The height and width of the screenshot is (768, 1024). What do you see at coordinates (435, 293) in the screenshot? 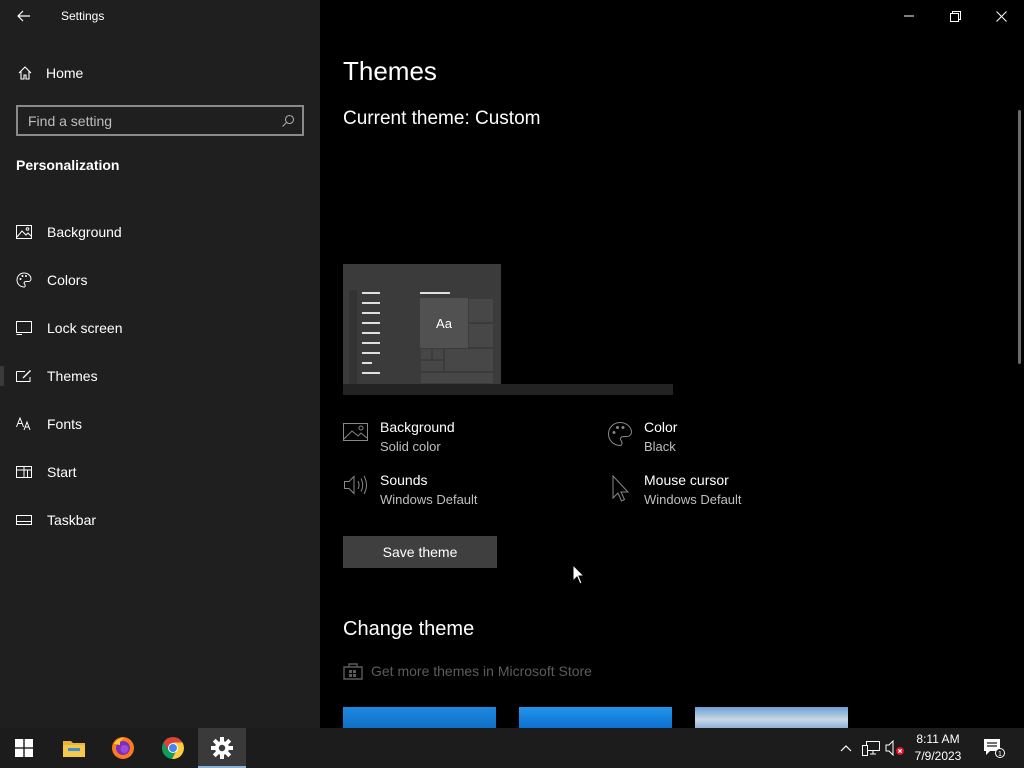
I see `preview-header-line` at bounding box center [435, 293].